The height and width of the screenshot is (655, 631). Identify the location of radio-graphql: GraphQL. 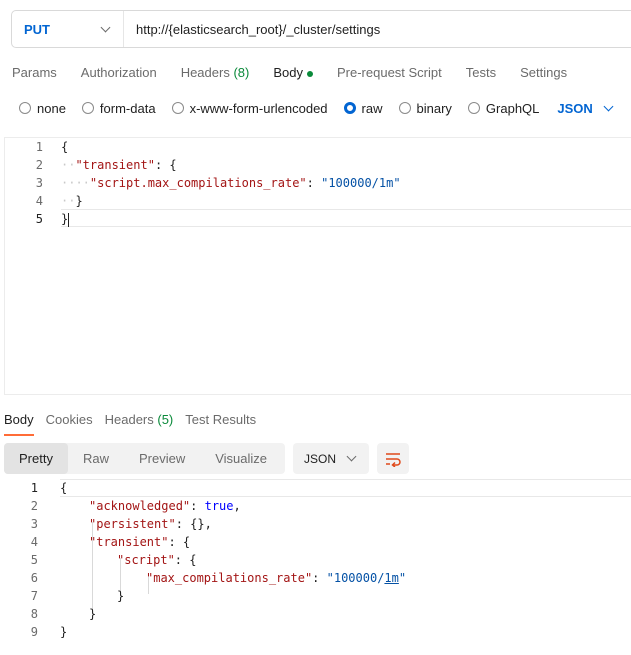
(503, 108).